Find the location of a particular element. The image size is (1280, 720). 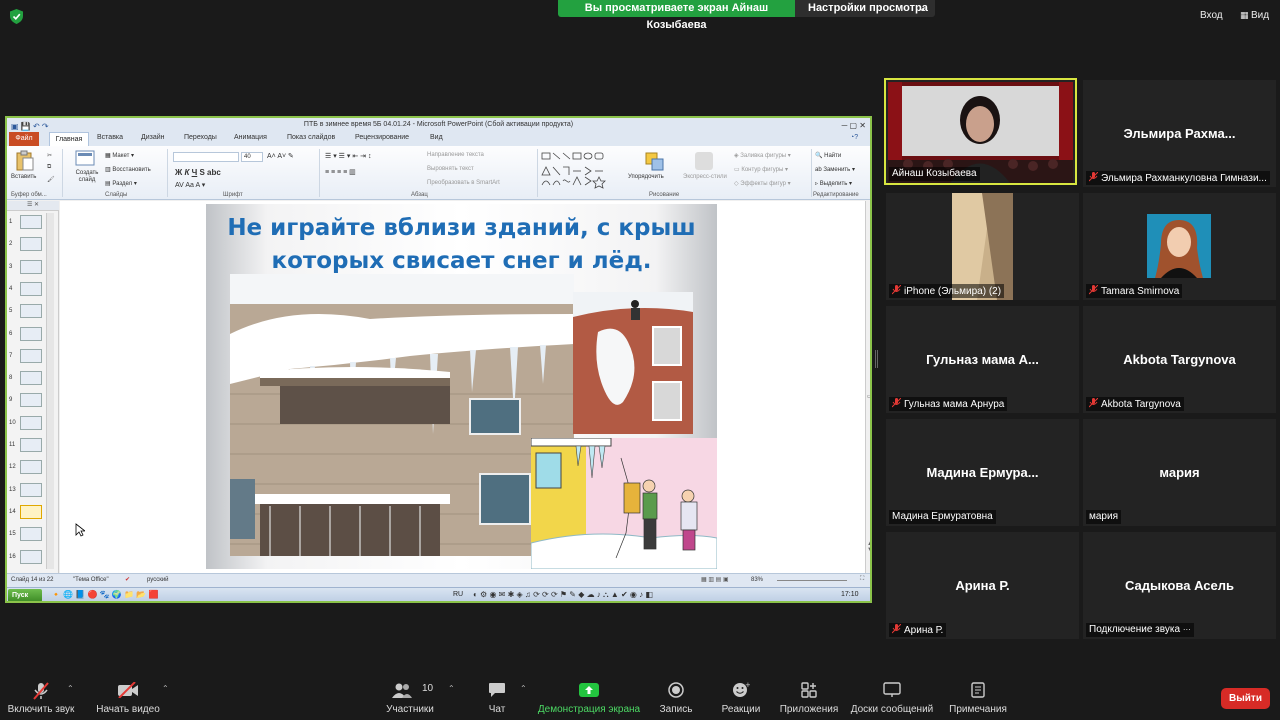

pp-tab-view: Вид is located at coordinates (436, 137).